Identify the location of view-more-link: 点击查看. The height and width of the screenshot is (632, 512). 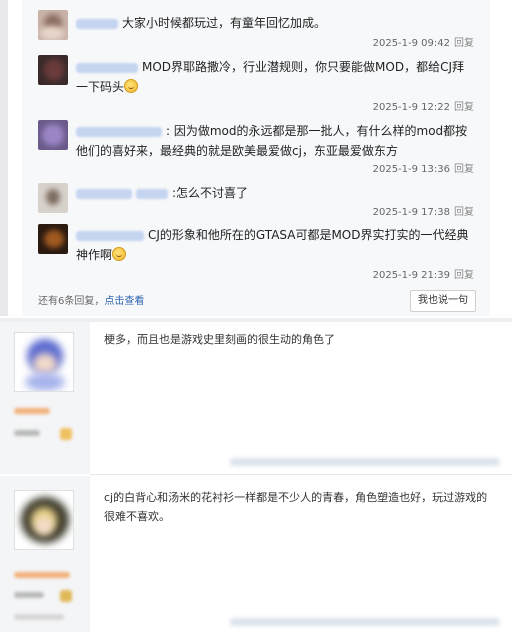
(124, 301).